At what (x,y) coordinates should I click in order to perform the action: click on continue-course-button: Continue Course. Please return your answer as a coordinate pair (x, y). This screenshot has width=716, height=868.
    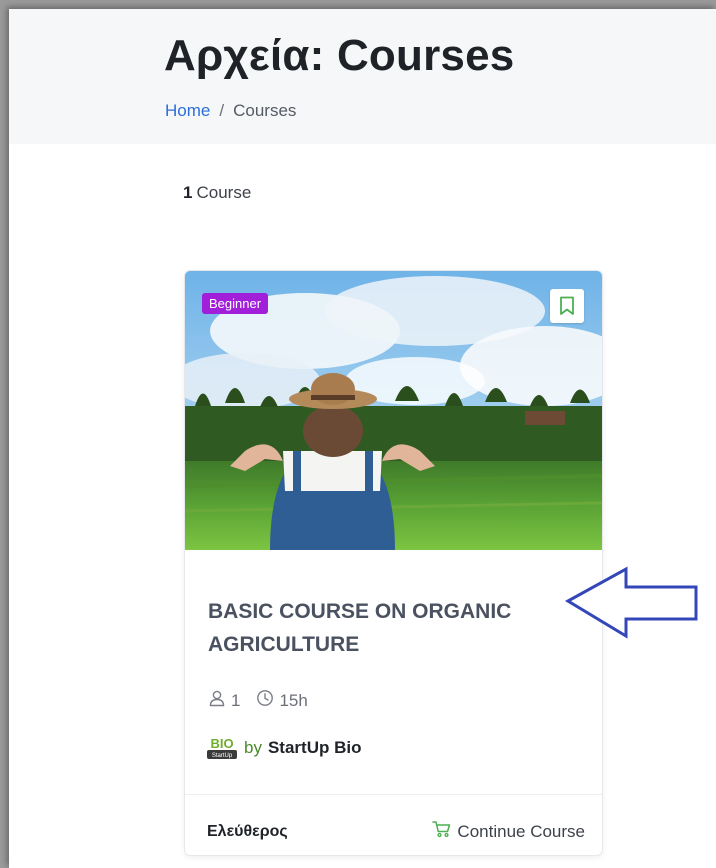
    Looking at the image, I should click on (508, 831).